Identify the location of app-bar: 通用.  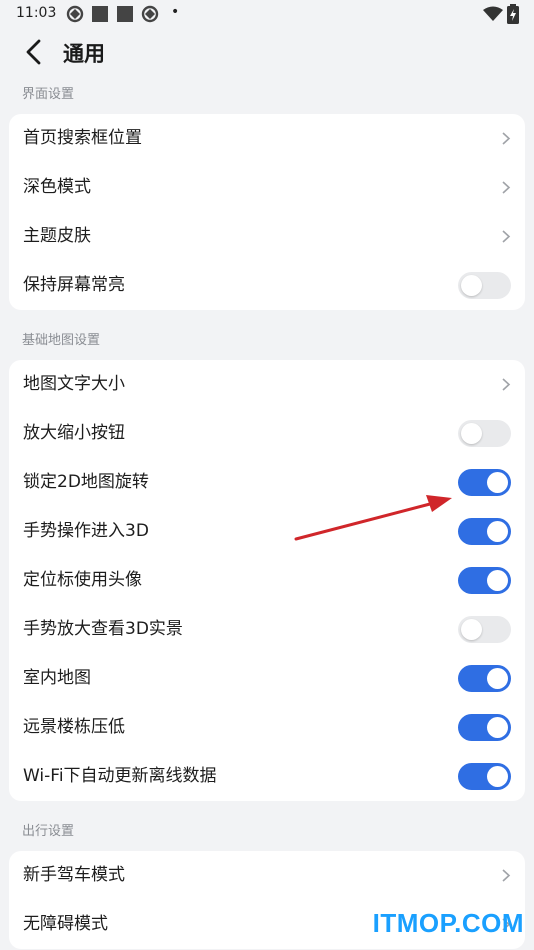
(267, 52).